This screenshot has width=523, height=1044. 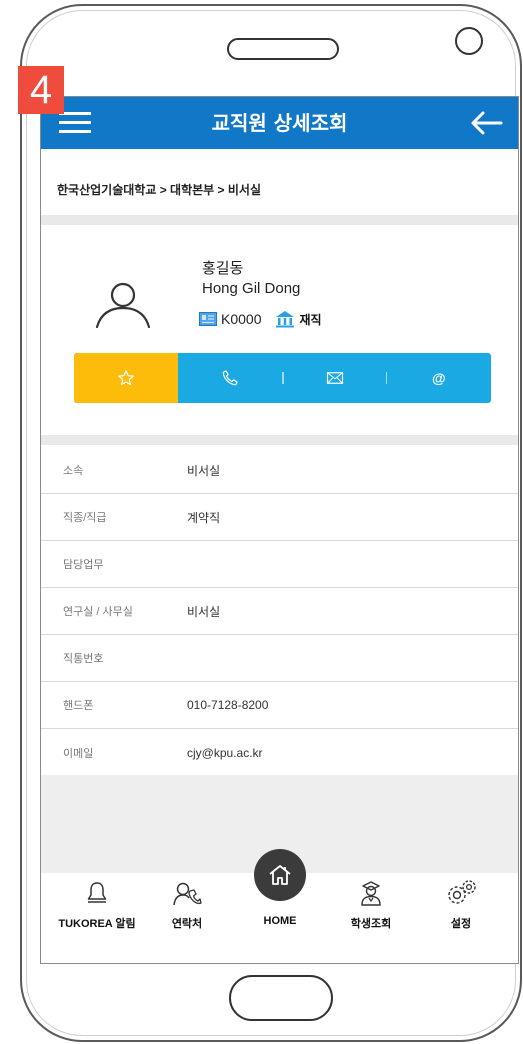 I want to click on bottom-navigation: TUKOREA 알림 연락처 HOME 학생조회 설정, so click(x=279, y=906).